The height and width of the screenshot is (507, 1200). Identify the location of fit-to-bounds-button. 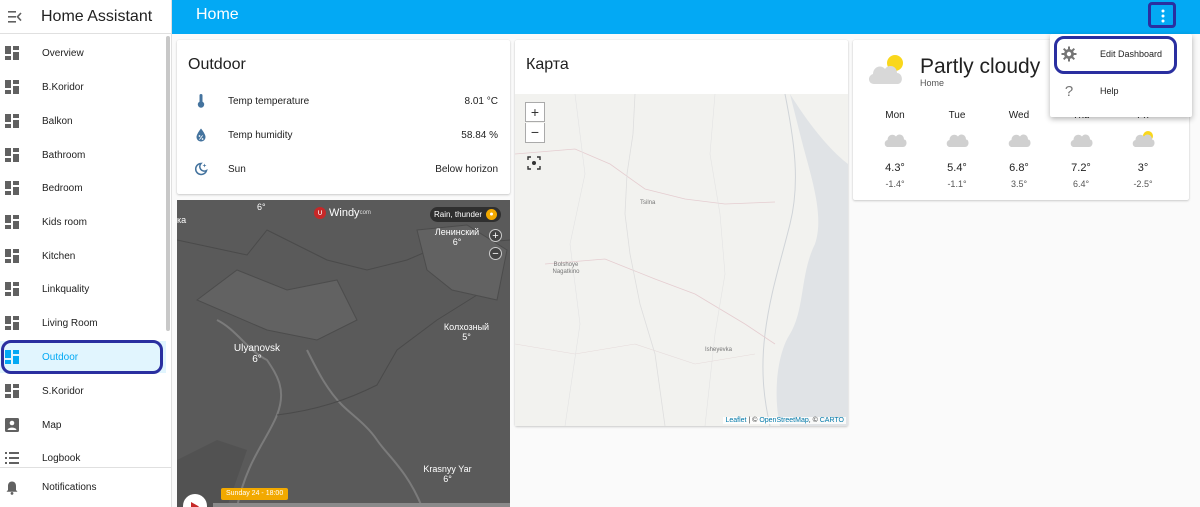
(534, 163).